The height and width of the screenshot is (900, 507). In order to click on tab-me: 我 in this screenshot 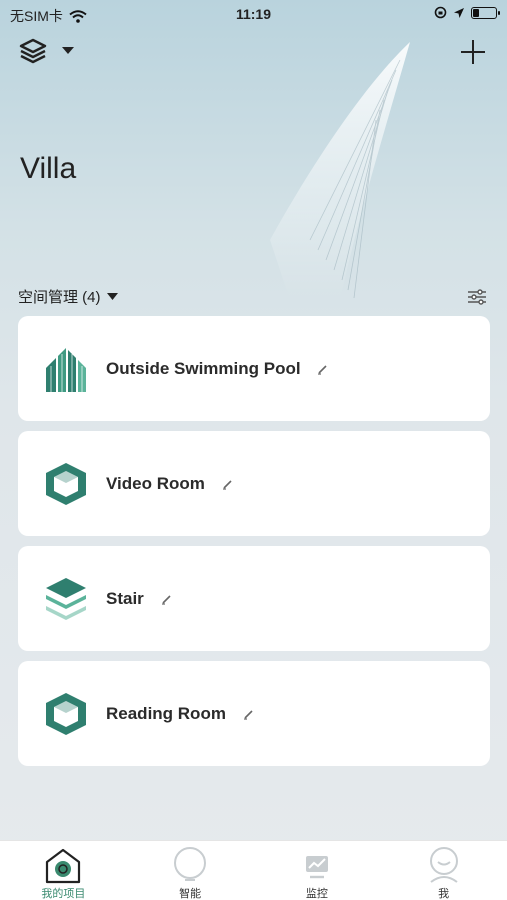, I will do `click(443, 870)`.